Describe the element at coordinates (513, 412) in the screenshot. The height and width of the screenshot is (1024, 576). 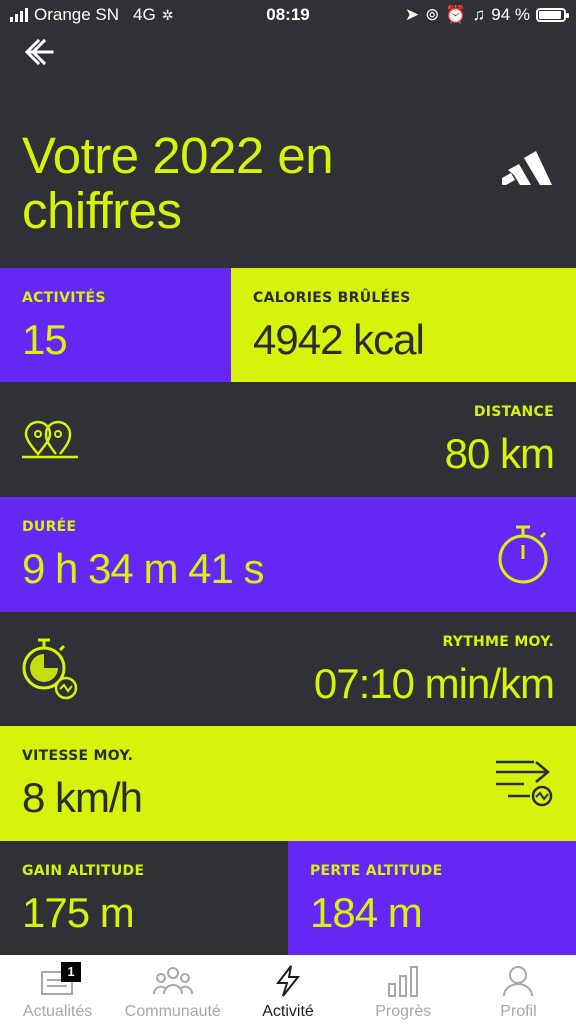
I see `distance-label: DISTANCE` at that location.